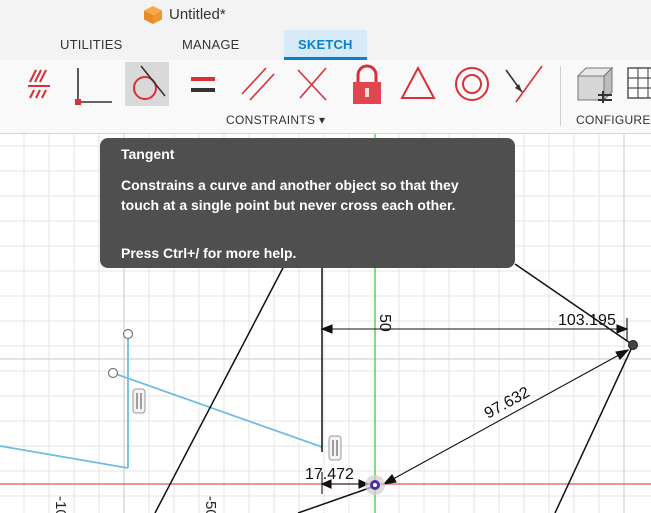  I want to click on lock-icon, so click(367, 84).